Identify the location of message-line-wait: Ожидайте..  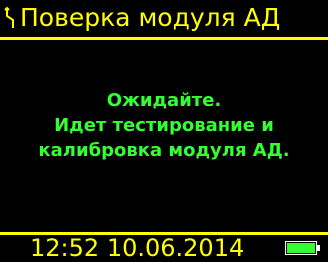
(164, 100).